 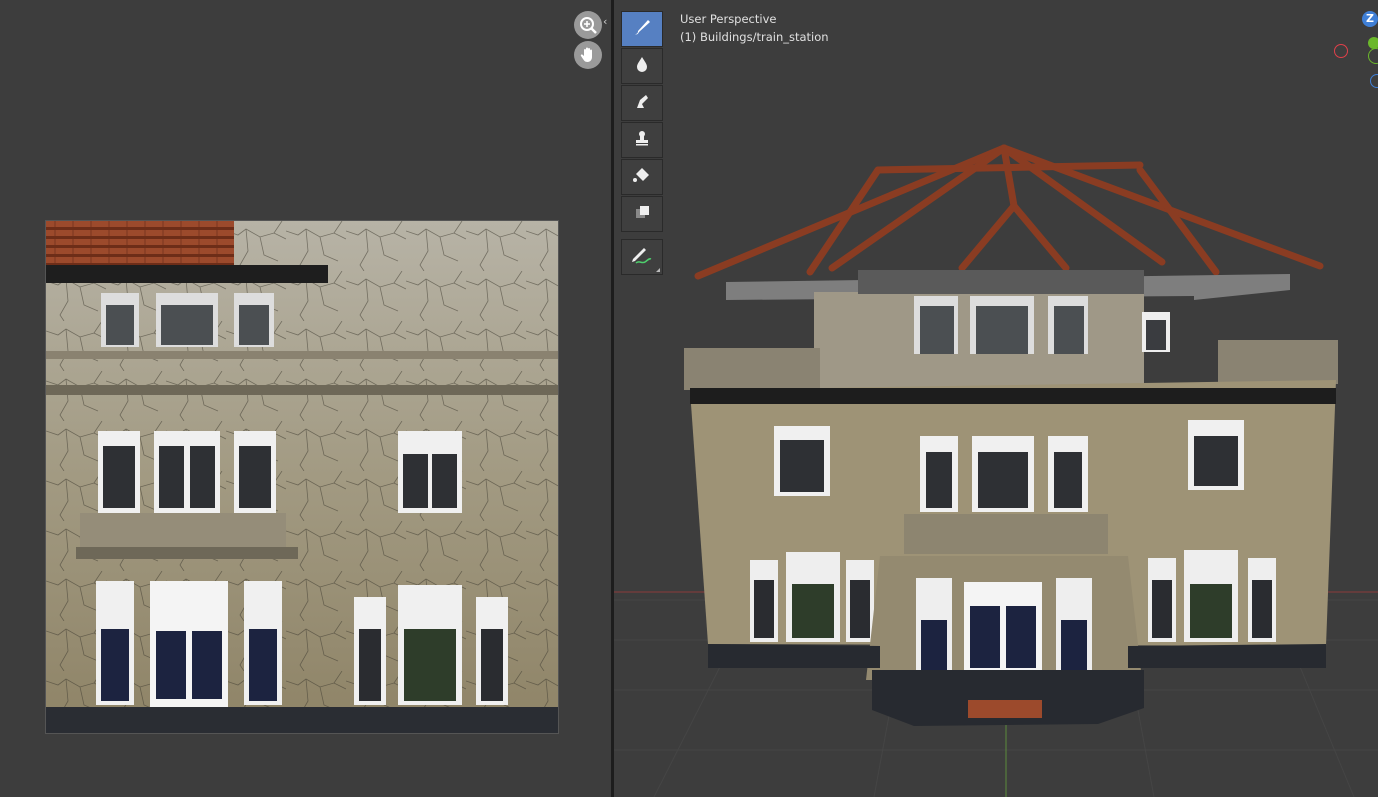 I want to click on gizmo-neg-z-axis, so click(x=1374, y=81).